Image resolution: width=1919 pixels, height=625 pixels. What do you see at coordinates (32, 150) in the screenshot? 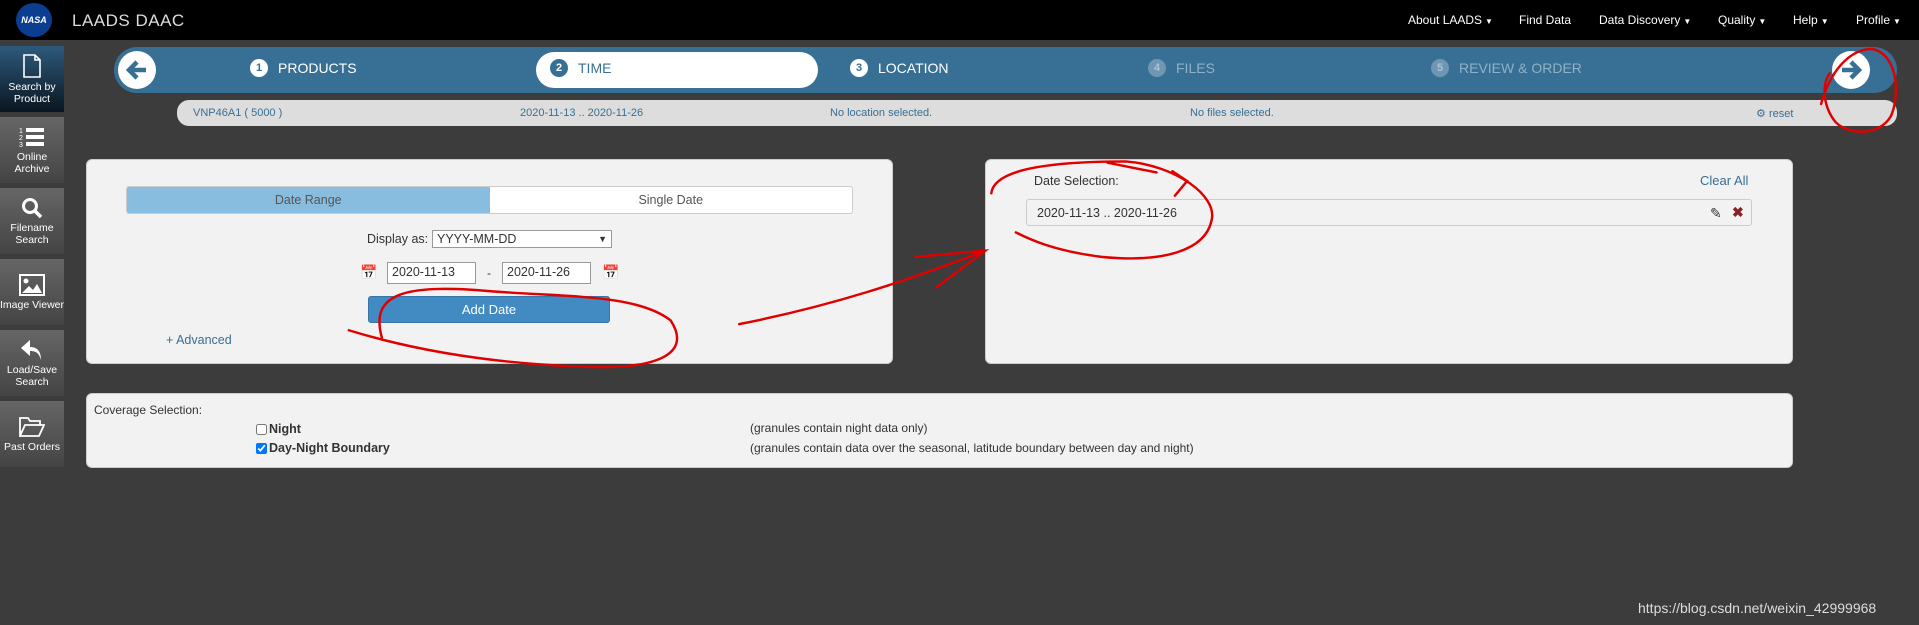
I see `sidebar-item-online-archive: 123 Online Archive` at bounding box center [32, 150].